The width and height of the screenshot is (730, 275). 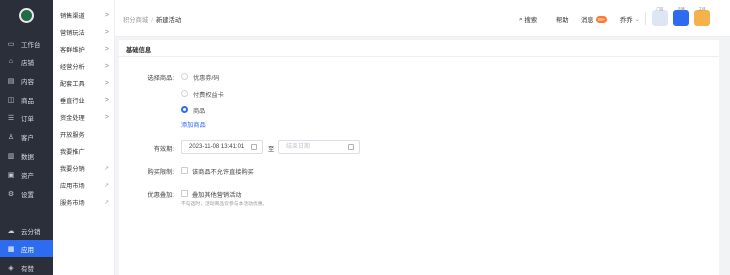 What do you see at coordinates (26, 230) in the screenshot?
I see `sidebar-item-cloud-distribution: ☁ 云分销` at bounding box center [26, 230].